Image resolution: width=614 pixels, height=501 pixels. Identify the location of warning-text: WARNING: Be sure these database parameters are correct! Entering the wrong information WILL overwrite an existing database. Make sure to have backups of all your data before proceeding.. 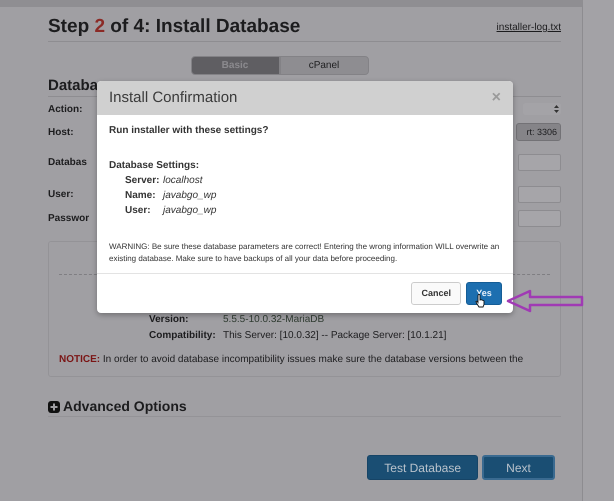
(304, 252).